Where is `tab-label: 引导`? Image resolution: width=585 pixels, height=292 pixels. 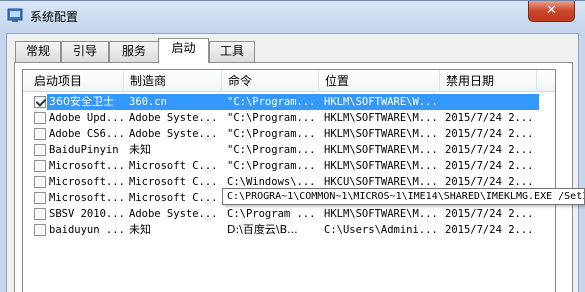 tab-label: 引导 is located at coordinates (84, 51).